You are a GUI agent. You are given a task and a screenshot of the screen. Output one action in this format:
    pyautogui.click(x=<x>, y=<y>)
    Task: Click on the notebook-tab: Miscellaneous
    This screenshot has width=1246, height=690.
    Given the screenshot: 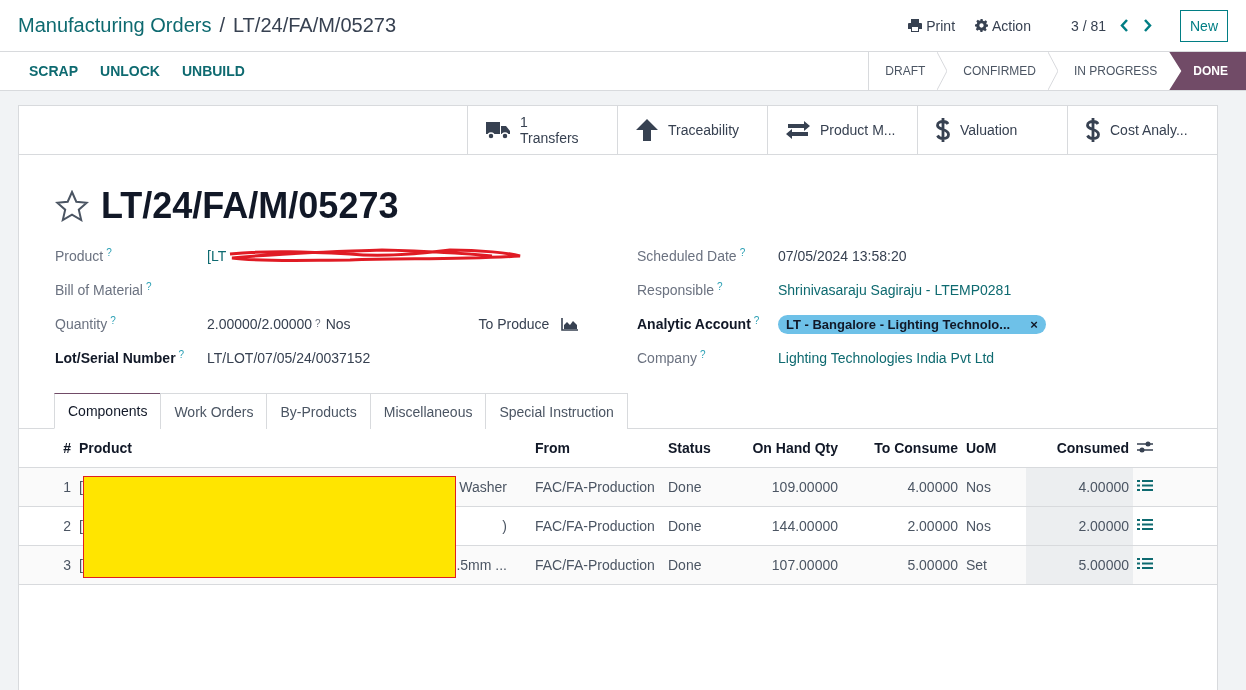 What is the action you would take?
    pyautogui.click(x=428, y=411)
    